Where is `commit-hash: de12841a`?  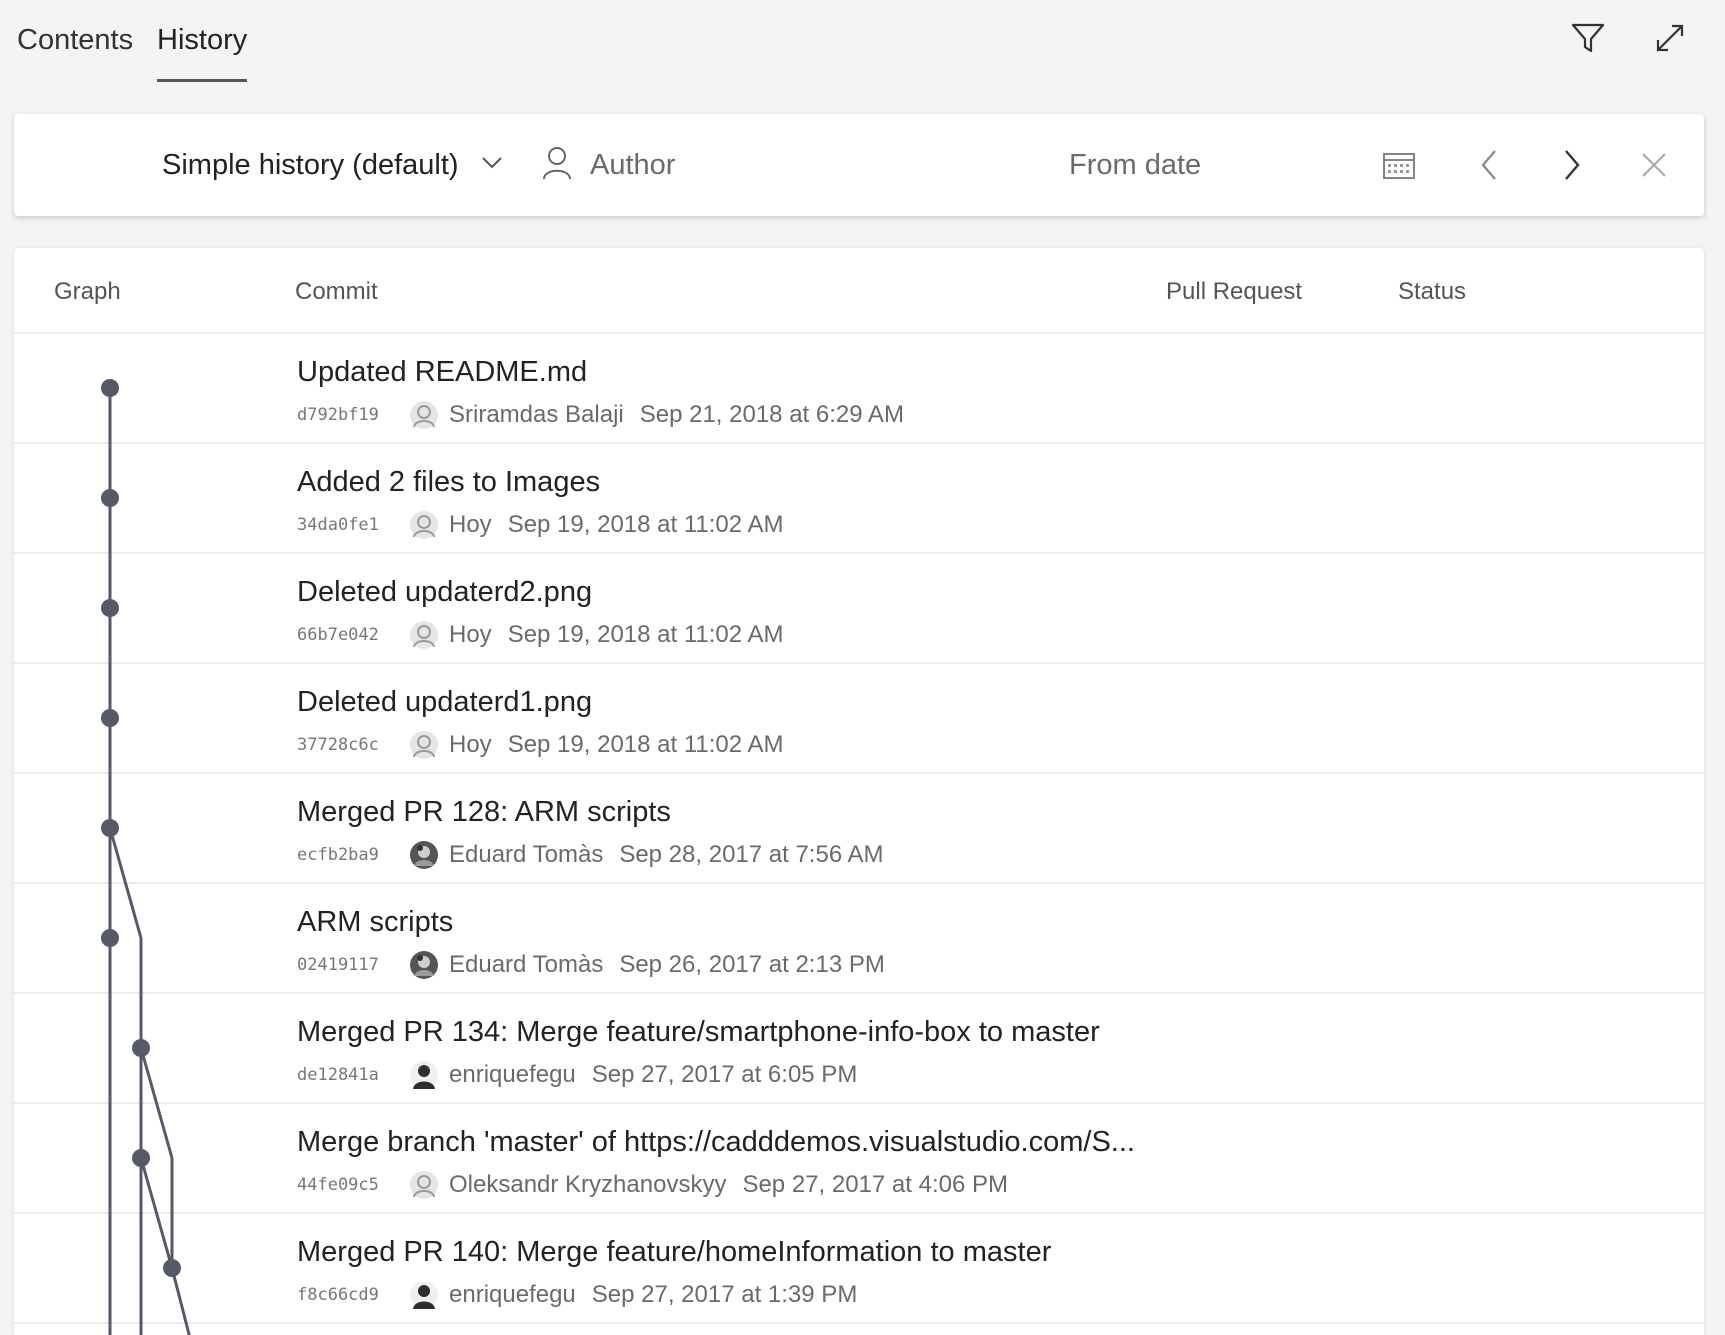 commit-hash: de12841a is located at coordinates (353, 1075).